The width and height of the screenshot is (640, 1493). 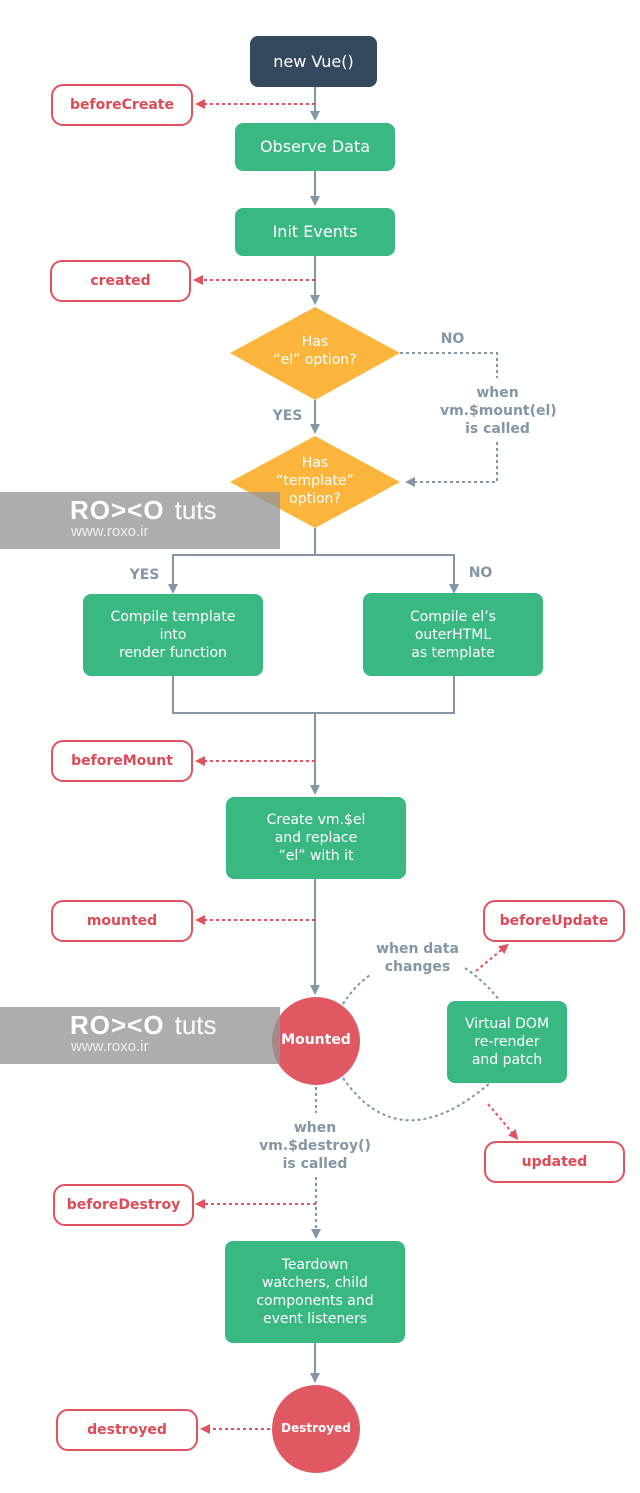 What do you see at coordinates (120, 281) in the screenshot?
I see `hook-created: created` at bounding box center [120, 281].